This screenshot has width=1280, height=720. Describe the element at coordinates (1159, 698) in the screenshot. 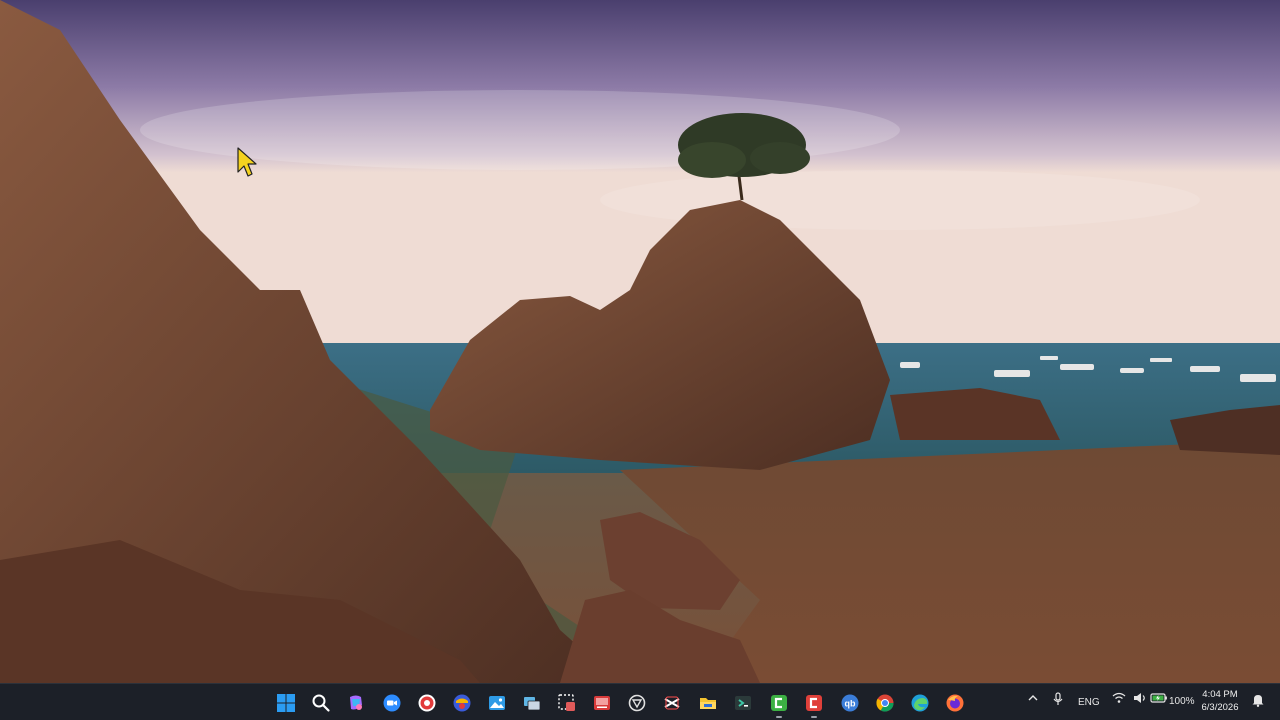

I see `battery-charging-icon` at that location.